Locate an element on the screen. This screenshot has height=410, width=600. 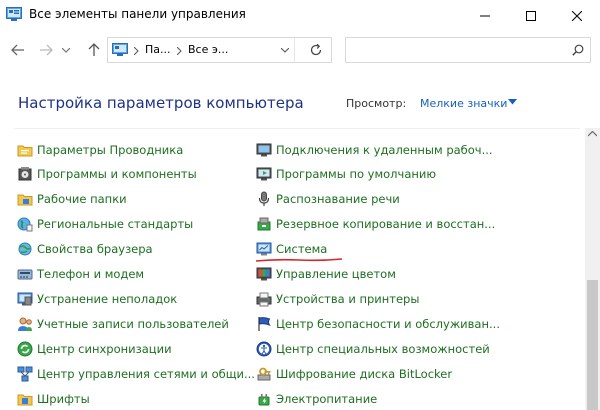
item-label: Программы и компоненты is located at coordinates (117, 174).